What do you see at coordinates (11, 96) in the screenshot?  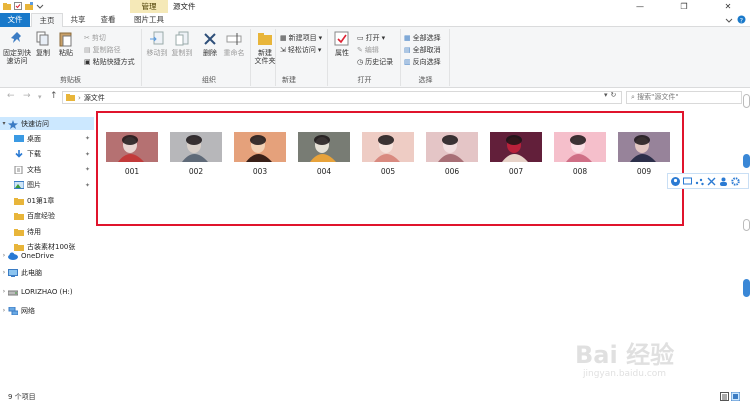 I see `back-arrow-icon: ←` at bounding box center [11, 96].